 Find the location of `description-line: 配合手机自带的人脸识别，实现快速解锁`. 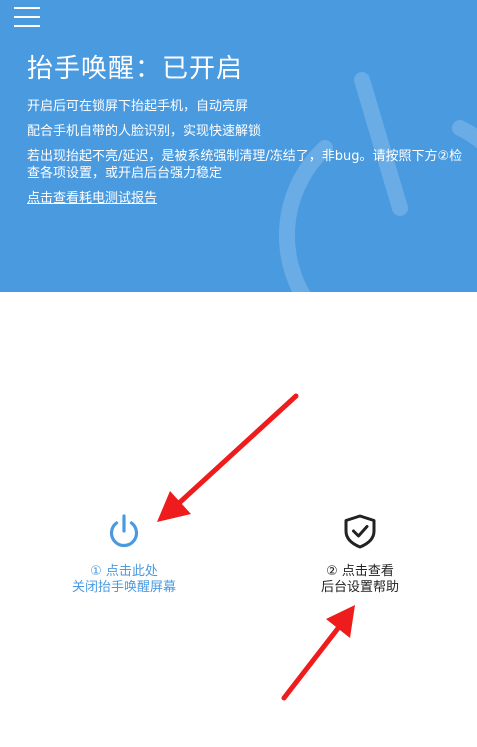

description-line: 配合手机自带的人脸识别，实现快速解锁 is located at coordinates (144, 131).